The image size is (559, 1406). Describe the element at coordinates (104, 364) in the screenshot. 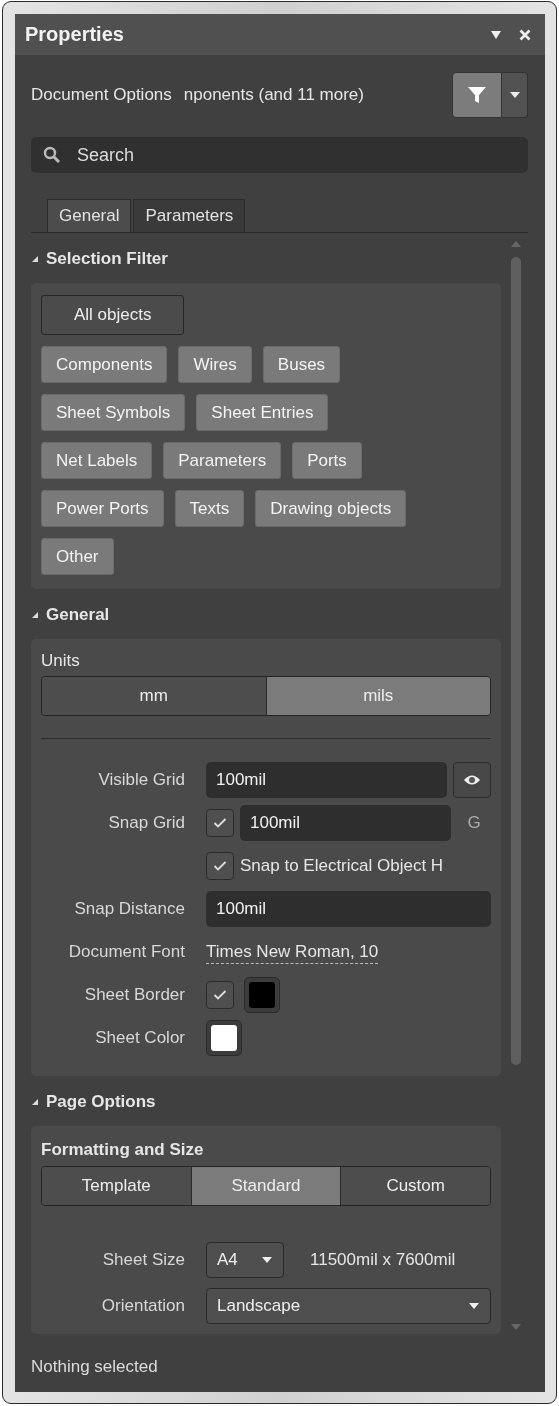

I see `filter-toggle: Components` at that location.